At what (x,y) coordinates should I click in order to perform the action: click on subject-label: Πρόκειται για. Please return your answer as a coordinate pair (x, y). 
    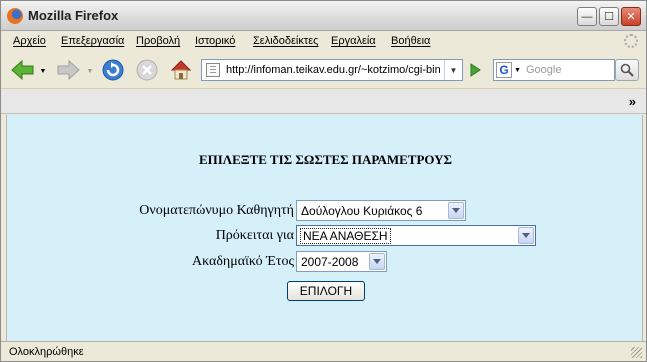
    Looking at the image, I should click on (254, 235).